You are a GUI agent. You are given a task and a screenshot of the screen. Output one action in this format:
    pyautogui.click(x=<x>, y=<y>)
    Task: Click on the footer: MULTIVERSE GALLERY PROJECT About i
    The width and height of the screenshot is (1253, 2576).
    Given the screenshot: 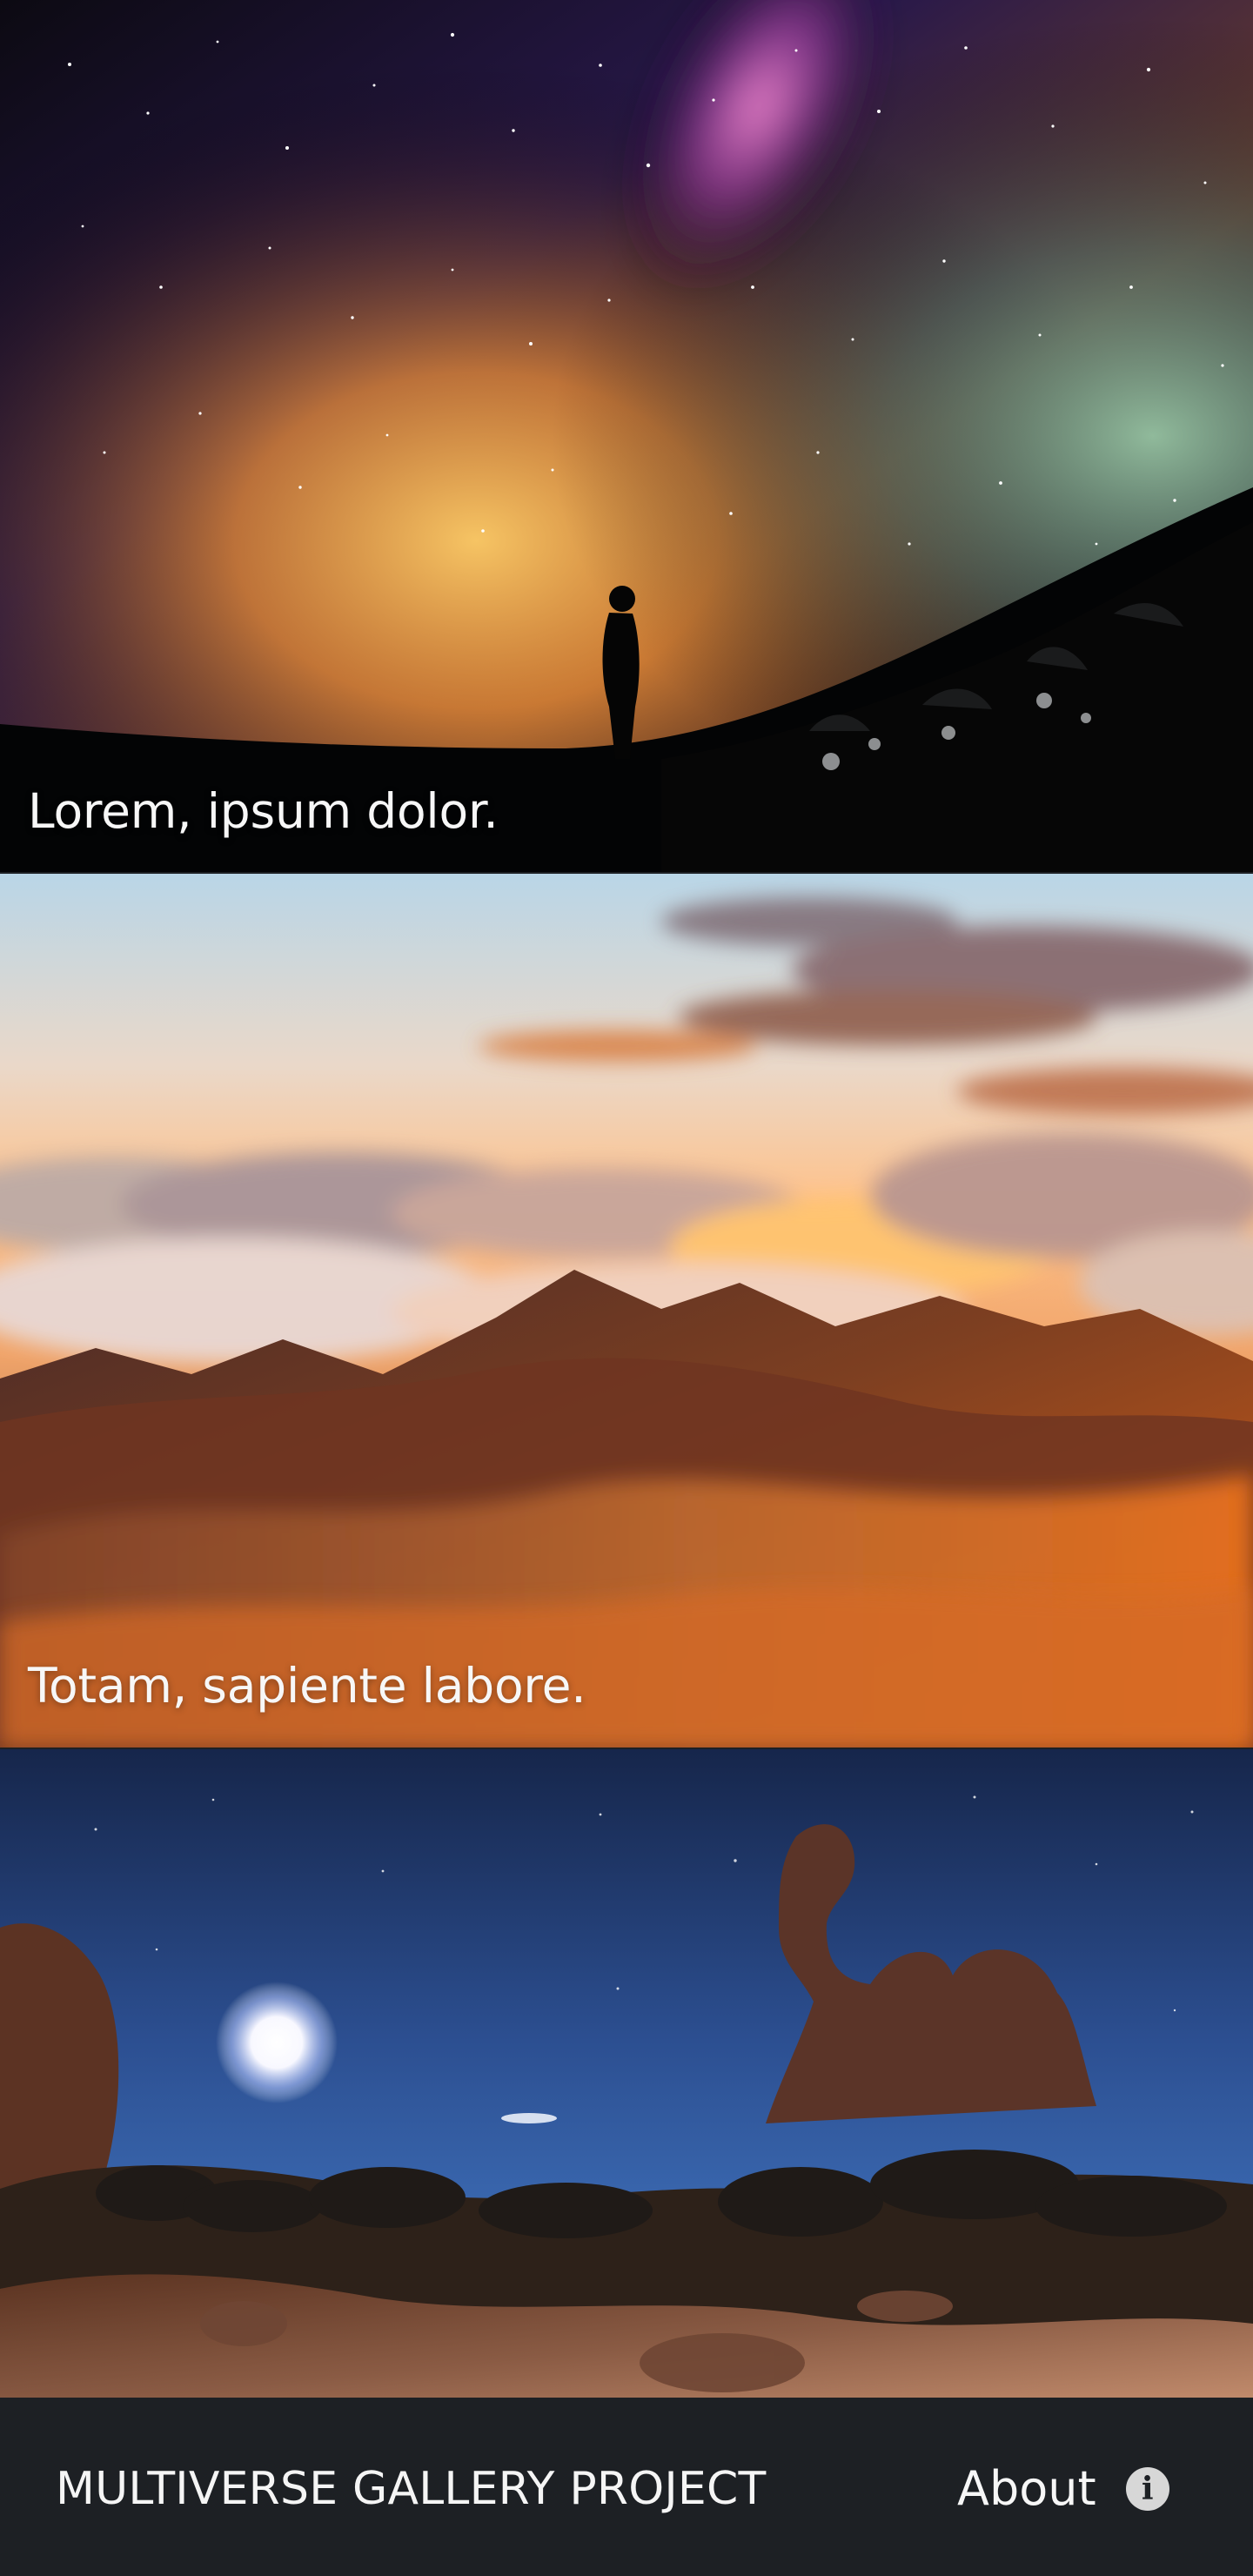 What is the action you would take?
    pyautogui.click(x=626, y=2487)
    